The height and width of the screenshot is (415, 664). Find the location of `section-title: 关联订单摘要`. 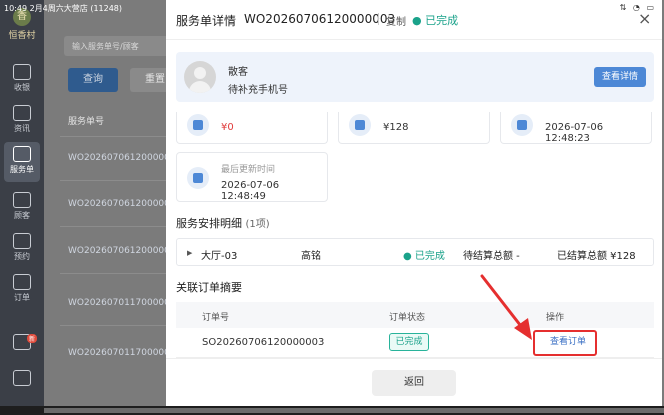

section-title: 关联订单摘要 is located at coordinates (209, 287).